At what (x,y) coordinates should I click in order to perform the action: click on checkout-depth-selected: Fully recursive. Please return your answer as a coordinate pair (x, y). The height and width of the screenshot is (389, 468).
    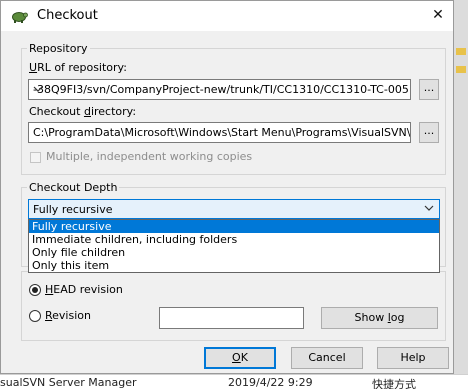
    Looking at the image, I should click on (73, 209).